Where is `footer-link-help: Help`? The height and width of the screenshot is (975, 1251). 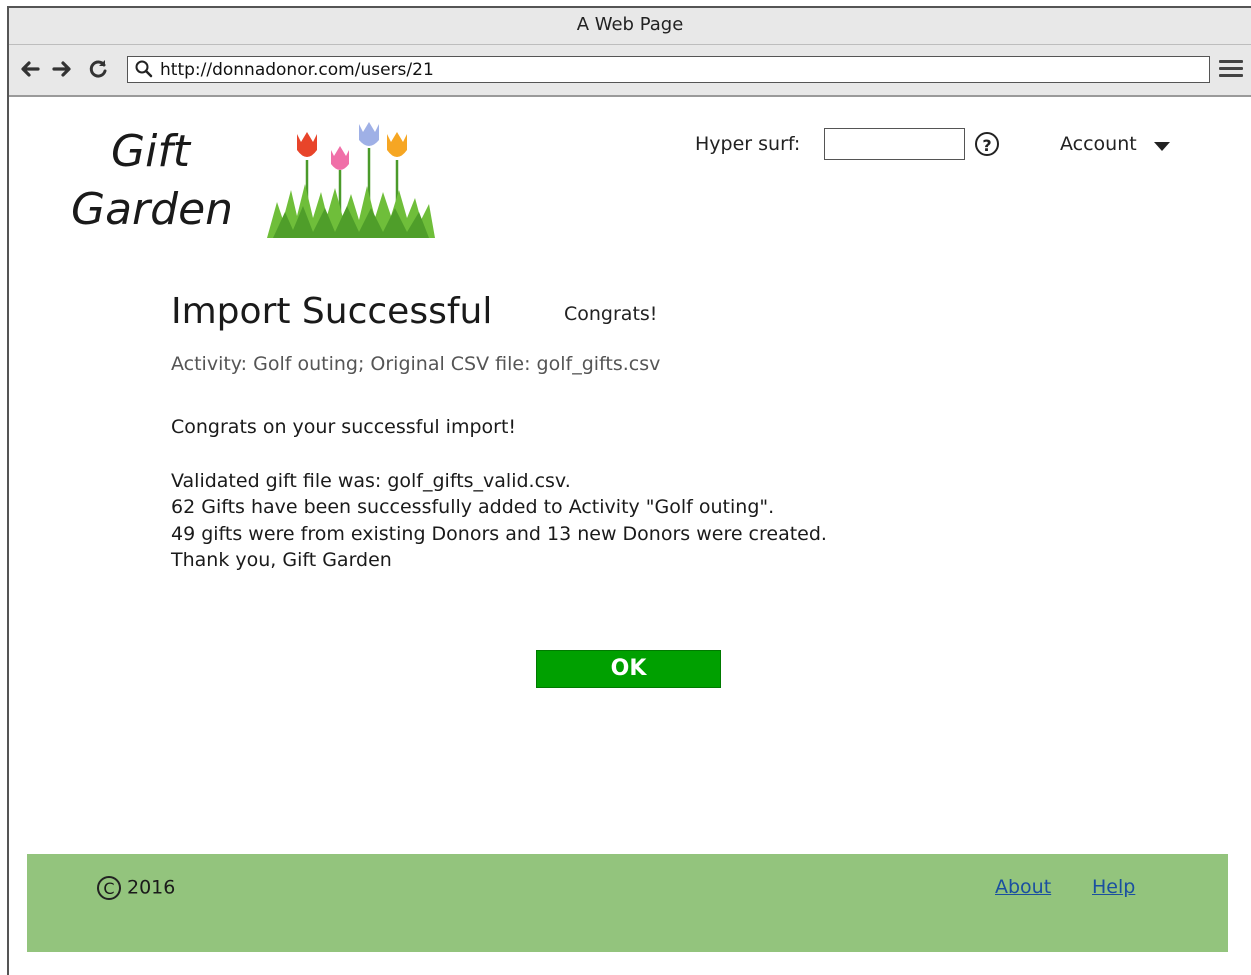 footer-link-help: Help is located at coordinates (1113, 887).